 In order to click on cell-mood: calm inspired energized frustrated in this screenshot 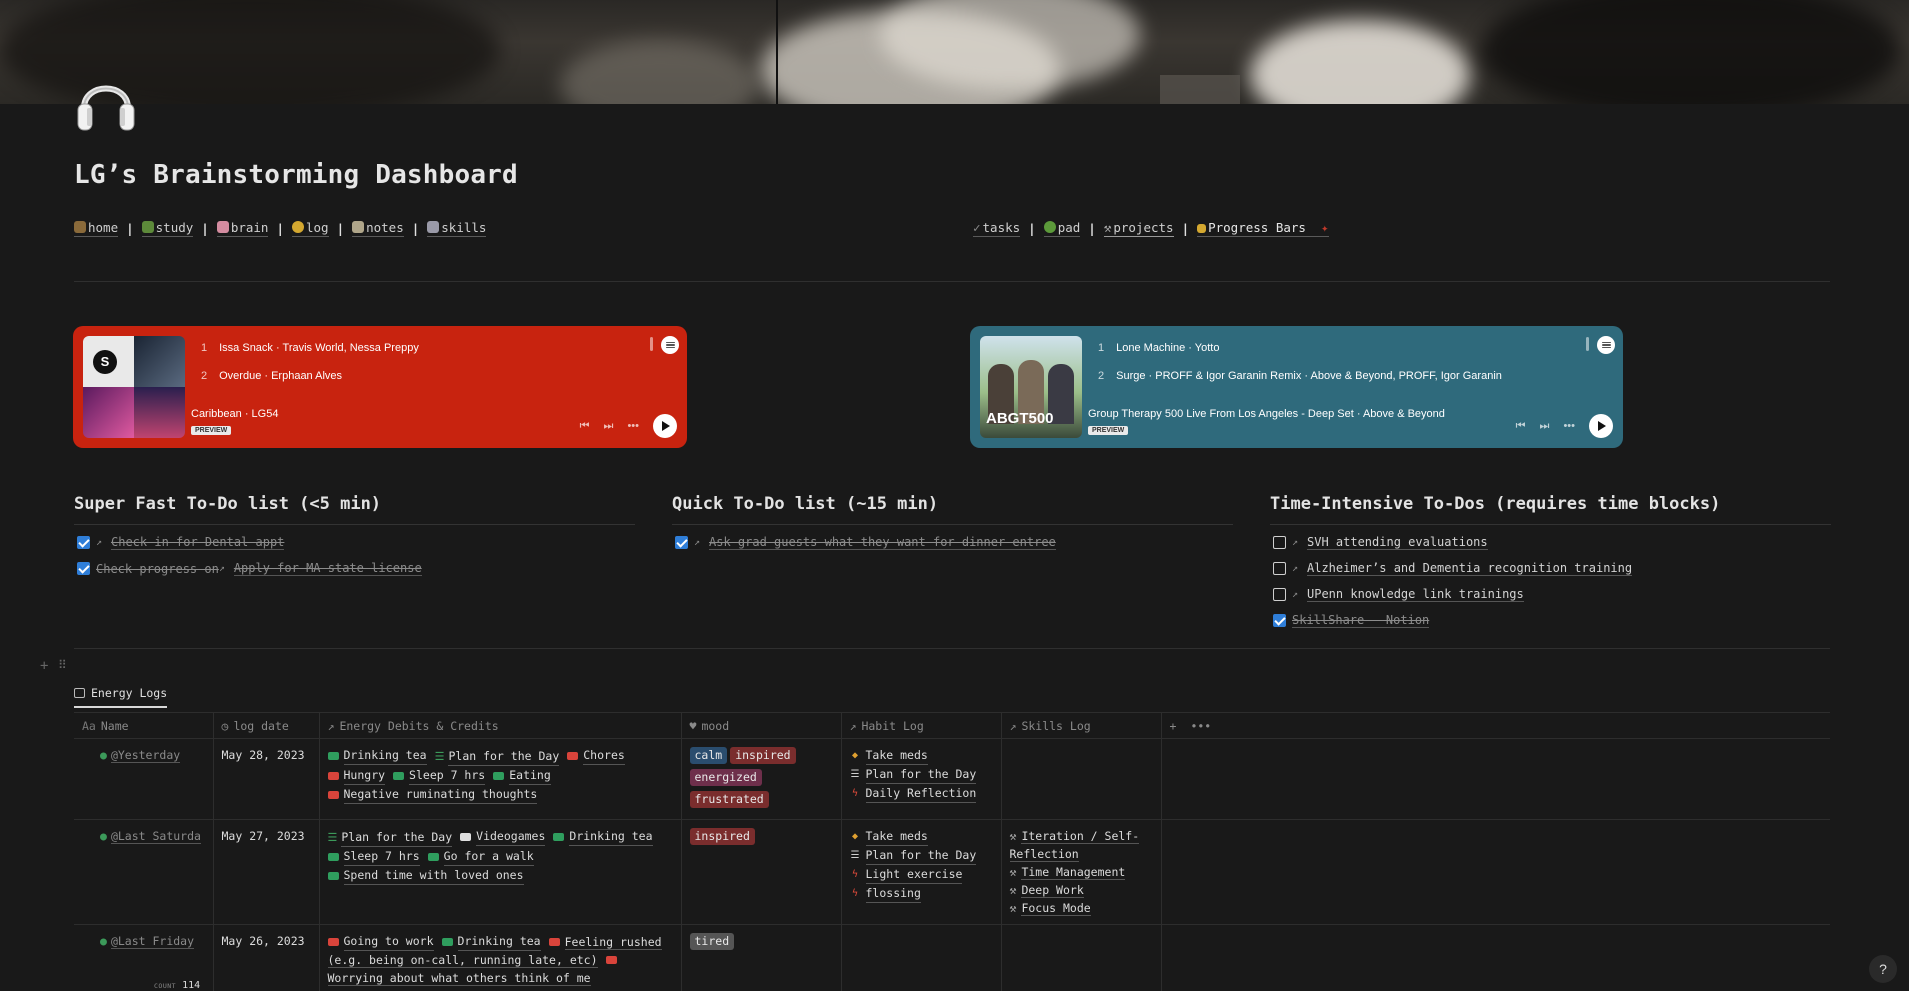, I will do `click(761, 779)`.